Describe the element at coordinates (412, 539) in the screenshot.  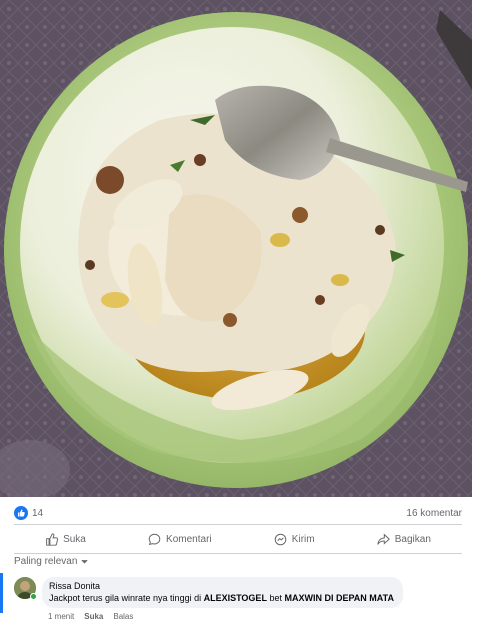
I see `share-button-label: Bagikan` at that location.